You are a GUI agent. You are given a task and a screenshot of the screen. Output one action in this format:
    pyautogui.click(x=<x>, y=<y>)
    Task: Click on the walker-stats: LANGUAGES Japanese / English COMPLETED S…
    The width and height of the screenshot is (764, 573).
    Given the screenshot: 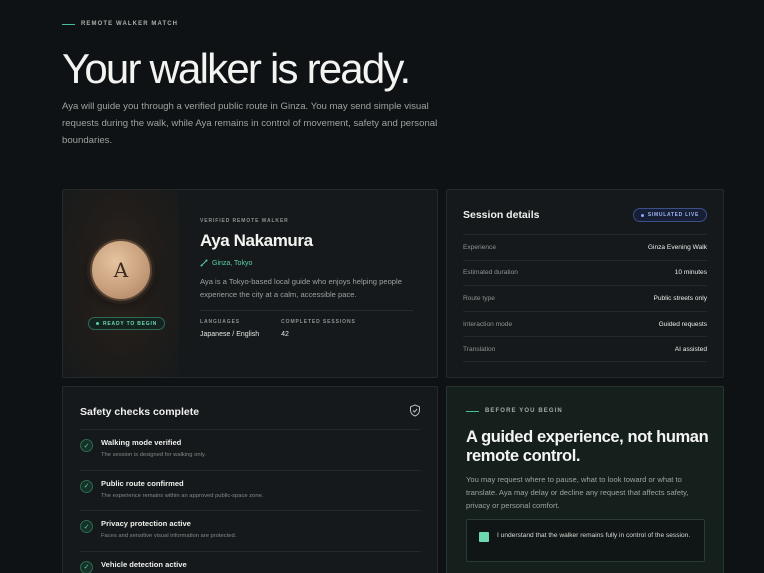 What is the action you would take?
    pyautogui.click(x=278, y=328)
    